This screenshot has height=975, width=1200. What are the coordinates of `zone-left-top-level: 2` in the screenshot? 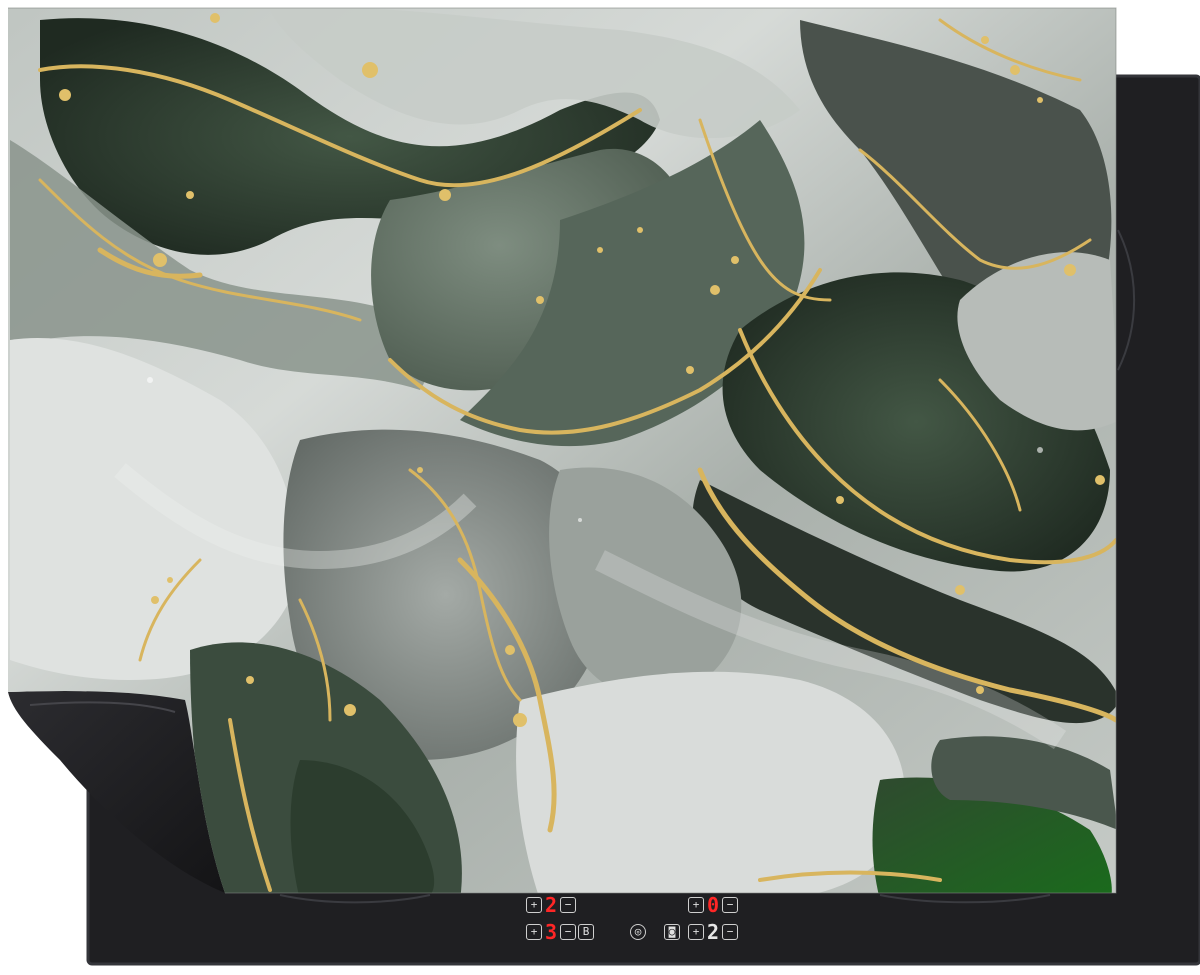 It's located at (551, 905).